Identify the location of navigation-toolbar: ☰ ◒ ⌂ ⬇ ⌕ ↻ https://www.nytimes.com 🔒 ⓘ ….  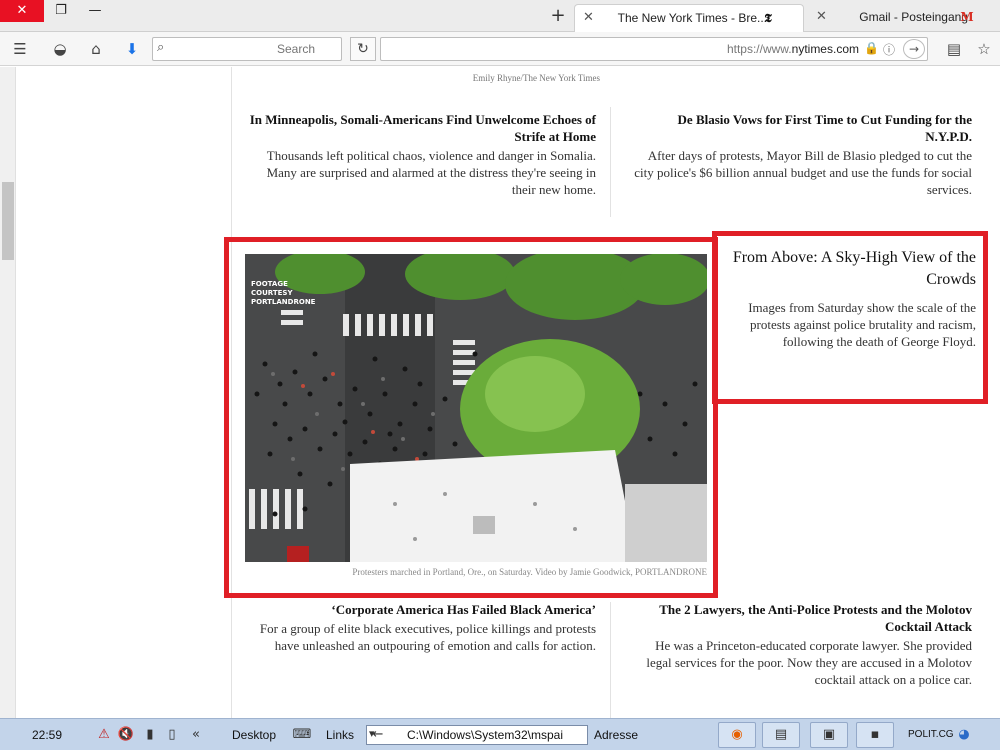
(500, 49).